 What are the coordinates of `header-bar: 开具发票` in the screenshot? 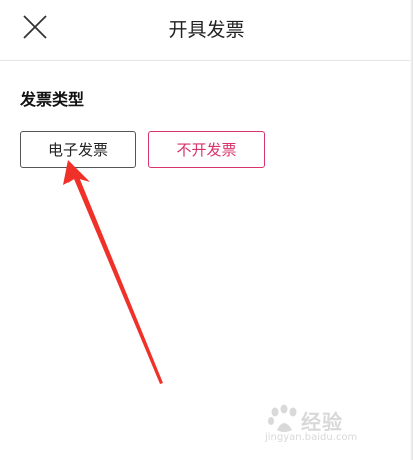 It's located at (206, 28).